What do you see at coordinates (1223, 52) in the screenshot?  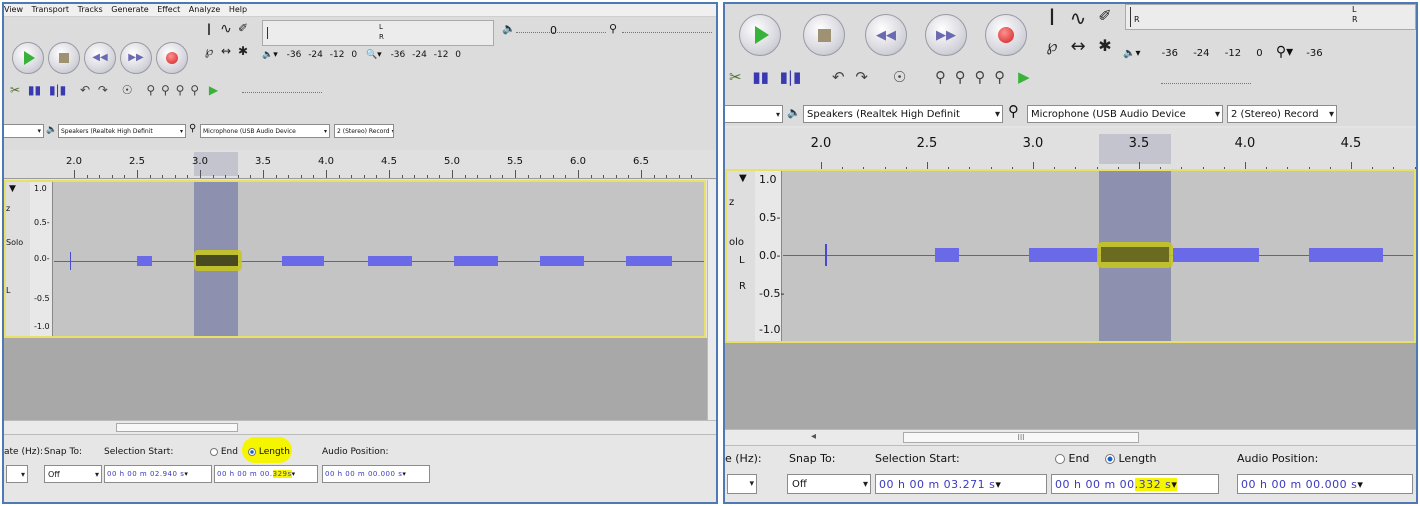 I see `recording-meter: 🔈▾ -36 -24 -12 0 ⚲▾ -36` at bounding box center [1223, 52].